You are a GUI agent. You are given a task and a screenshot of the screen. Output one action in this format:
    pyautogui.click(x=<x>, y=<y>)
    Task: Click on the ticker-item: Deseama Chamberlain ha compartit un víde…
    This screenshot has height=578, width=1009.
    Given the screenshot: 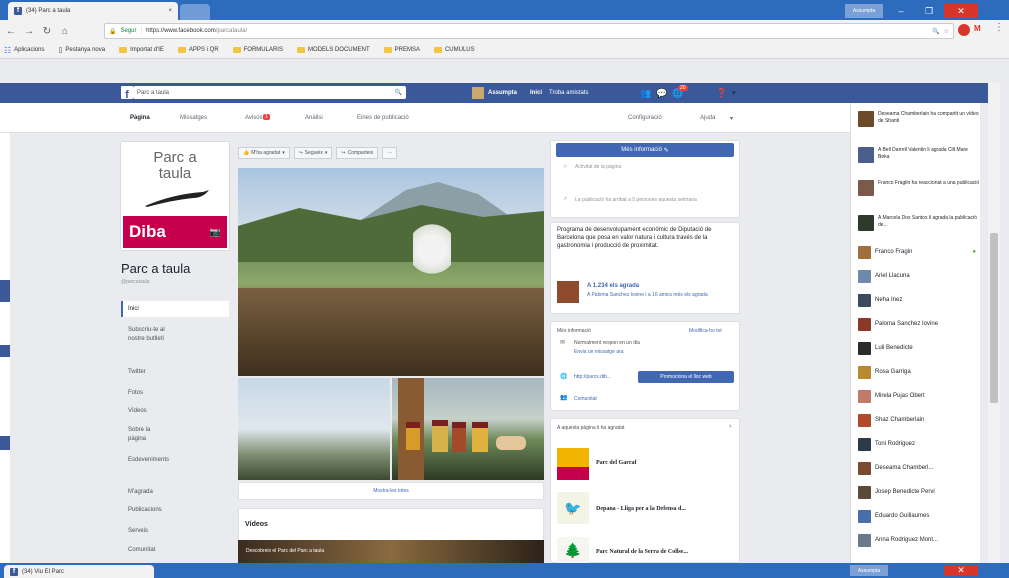 What is the action you would take?
    pyautogui.click(x=919, y=119)
    